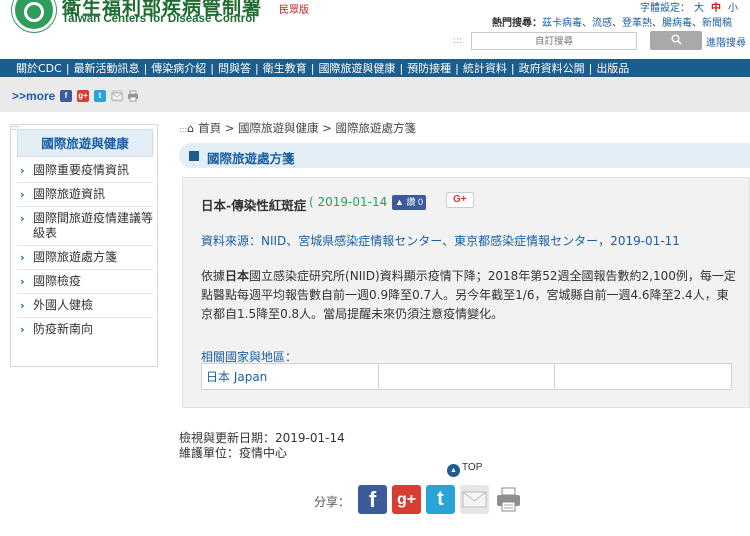  What do you see at coordinates (66, 96) in the screenshot?
I see `facebook-icon: f` at bounding box center [66, 96].